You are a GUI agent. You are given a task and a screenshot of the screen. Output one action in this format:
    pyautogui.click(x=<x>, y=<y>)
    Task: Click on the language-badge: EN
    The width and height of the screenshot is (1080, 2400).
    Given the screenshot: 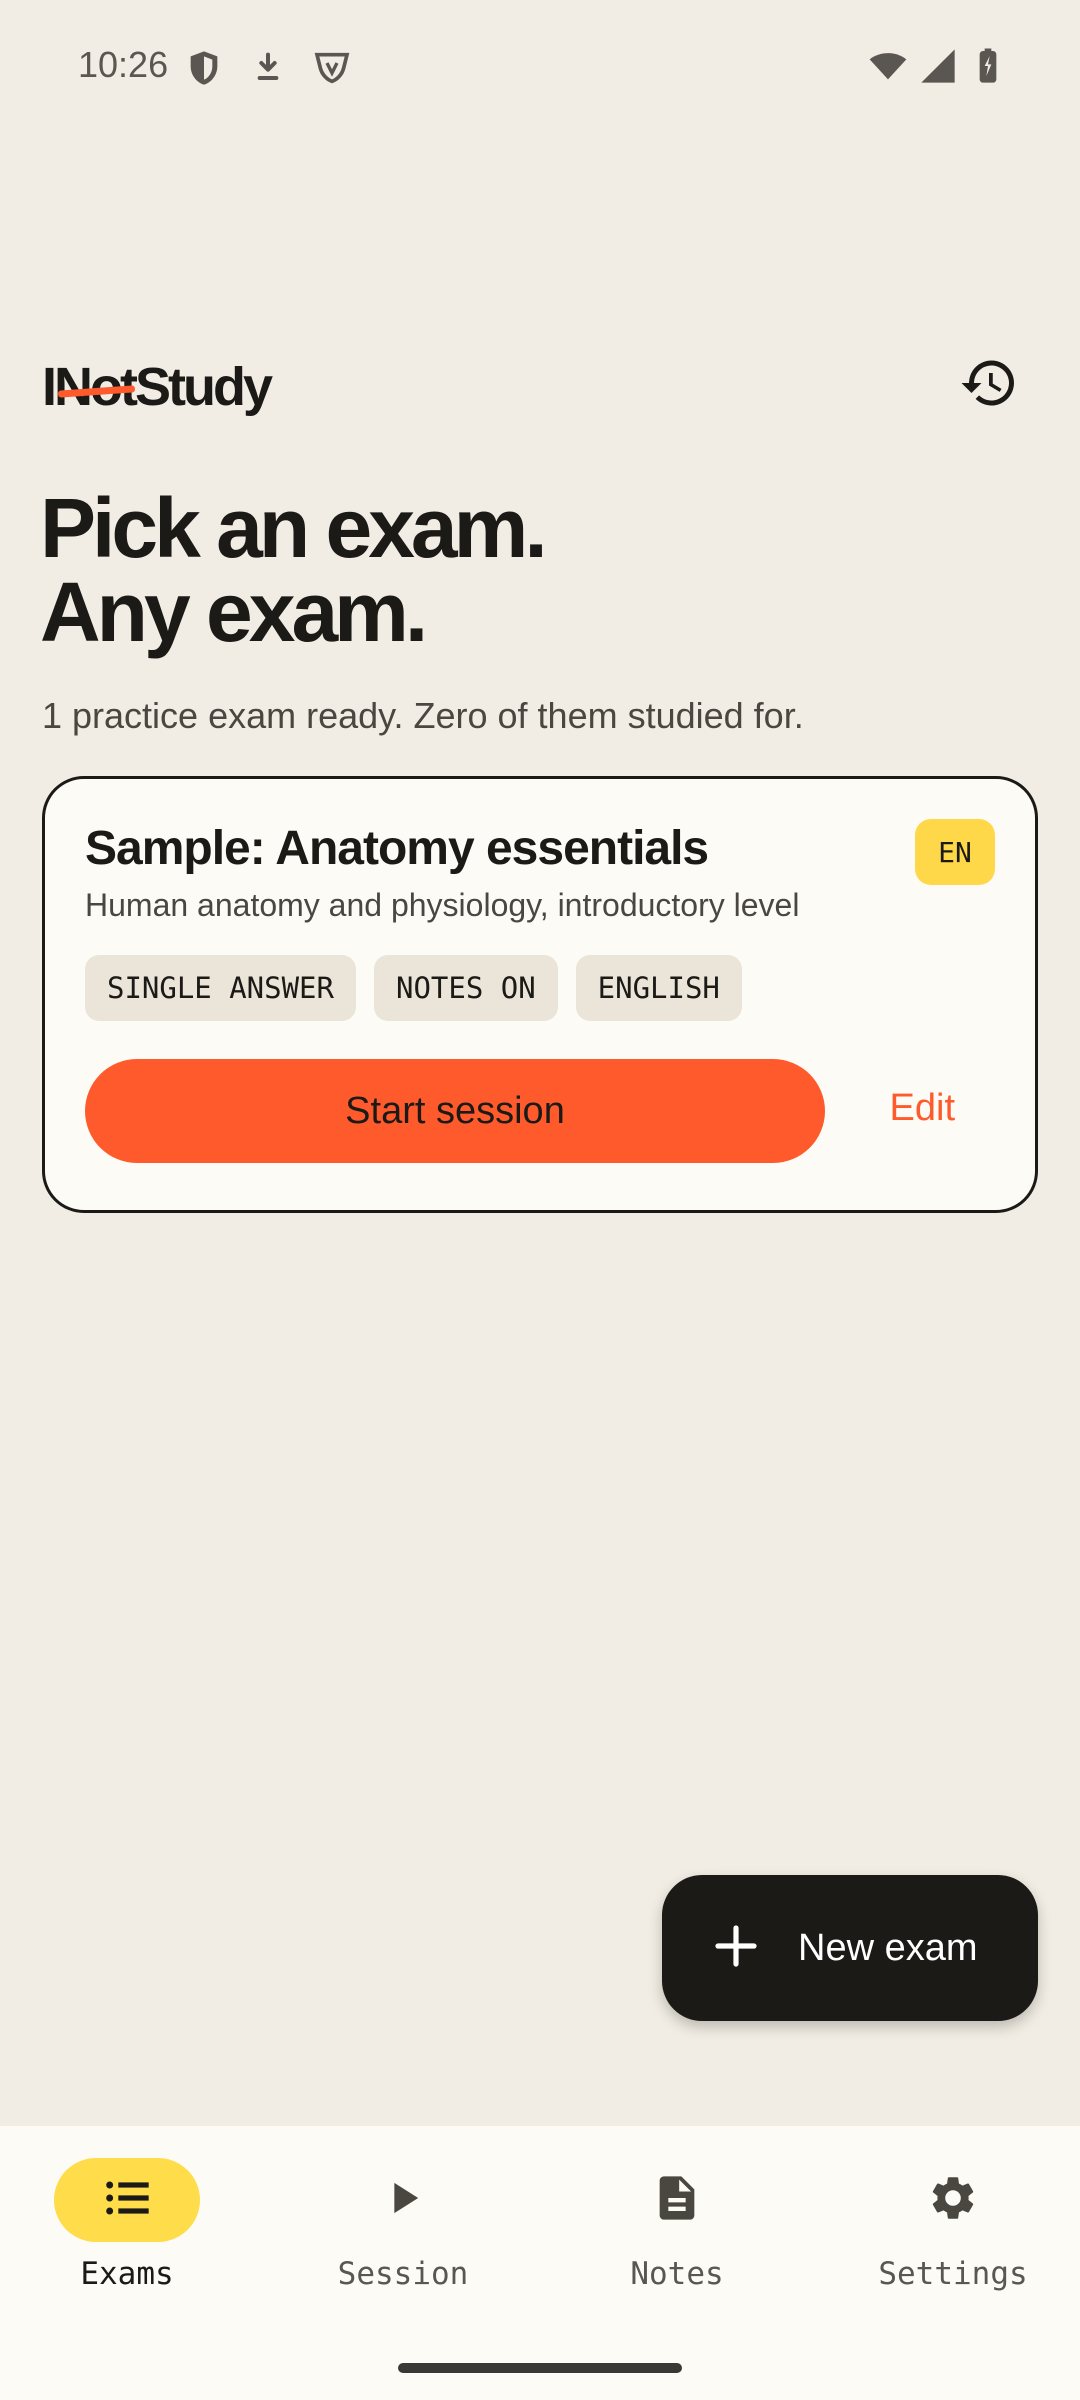 What is the action you would take?
    pyautogui.click(x=955, y=852)
    